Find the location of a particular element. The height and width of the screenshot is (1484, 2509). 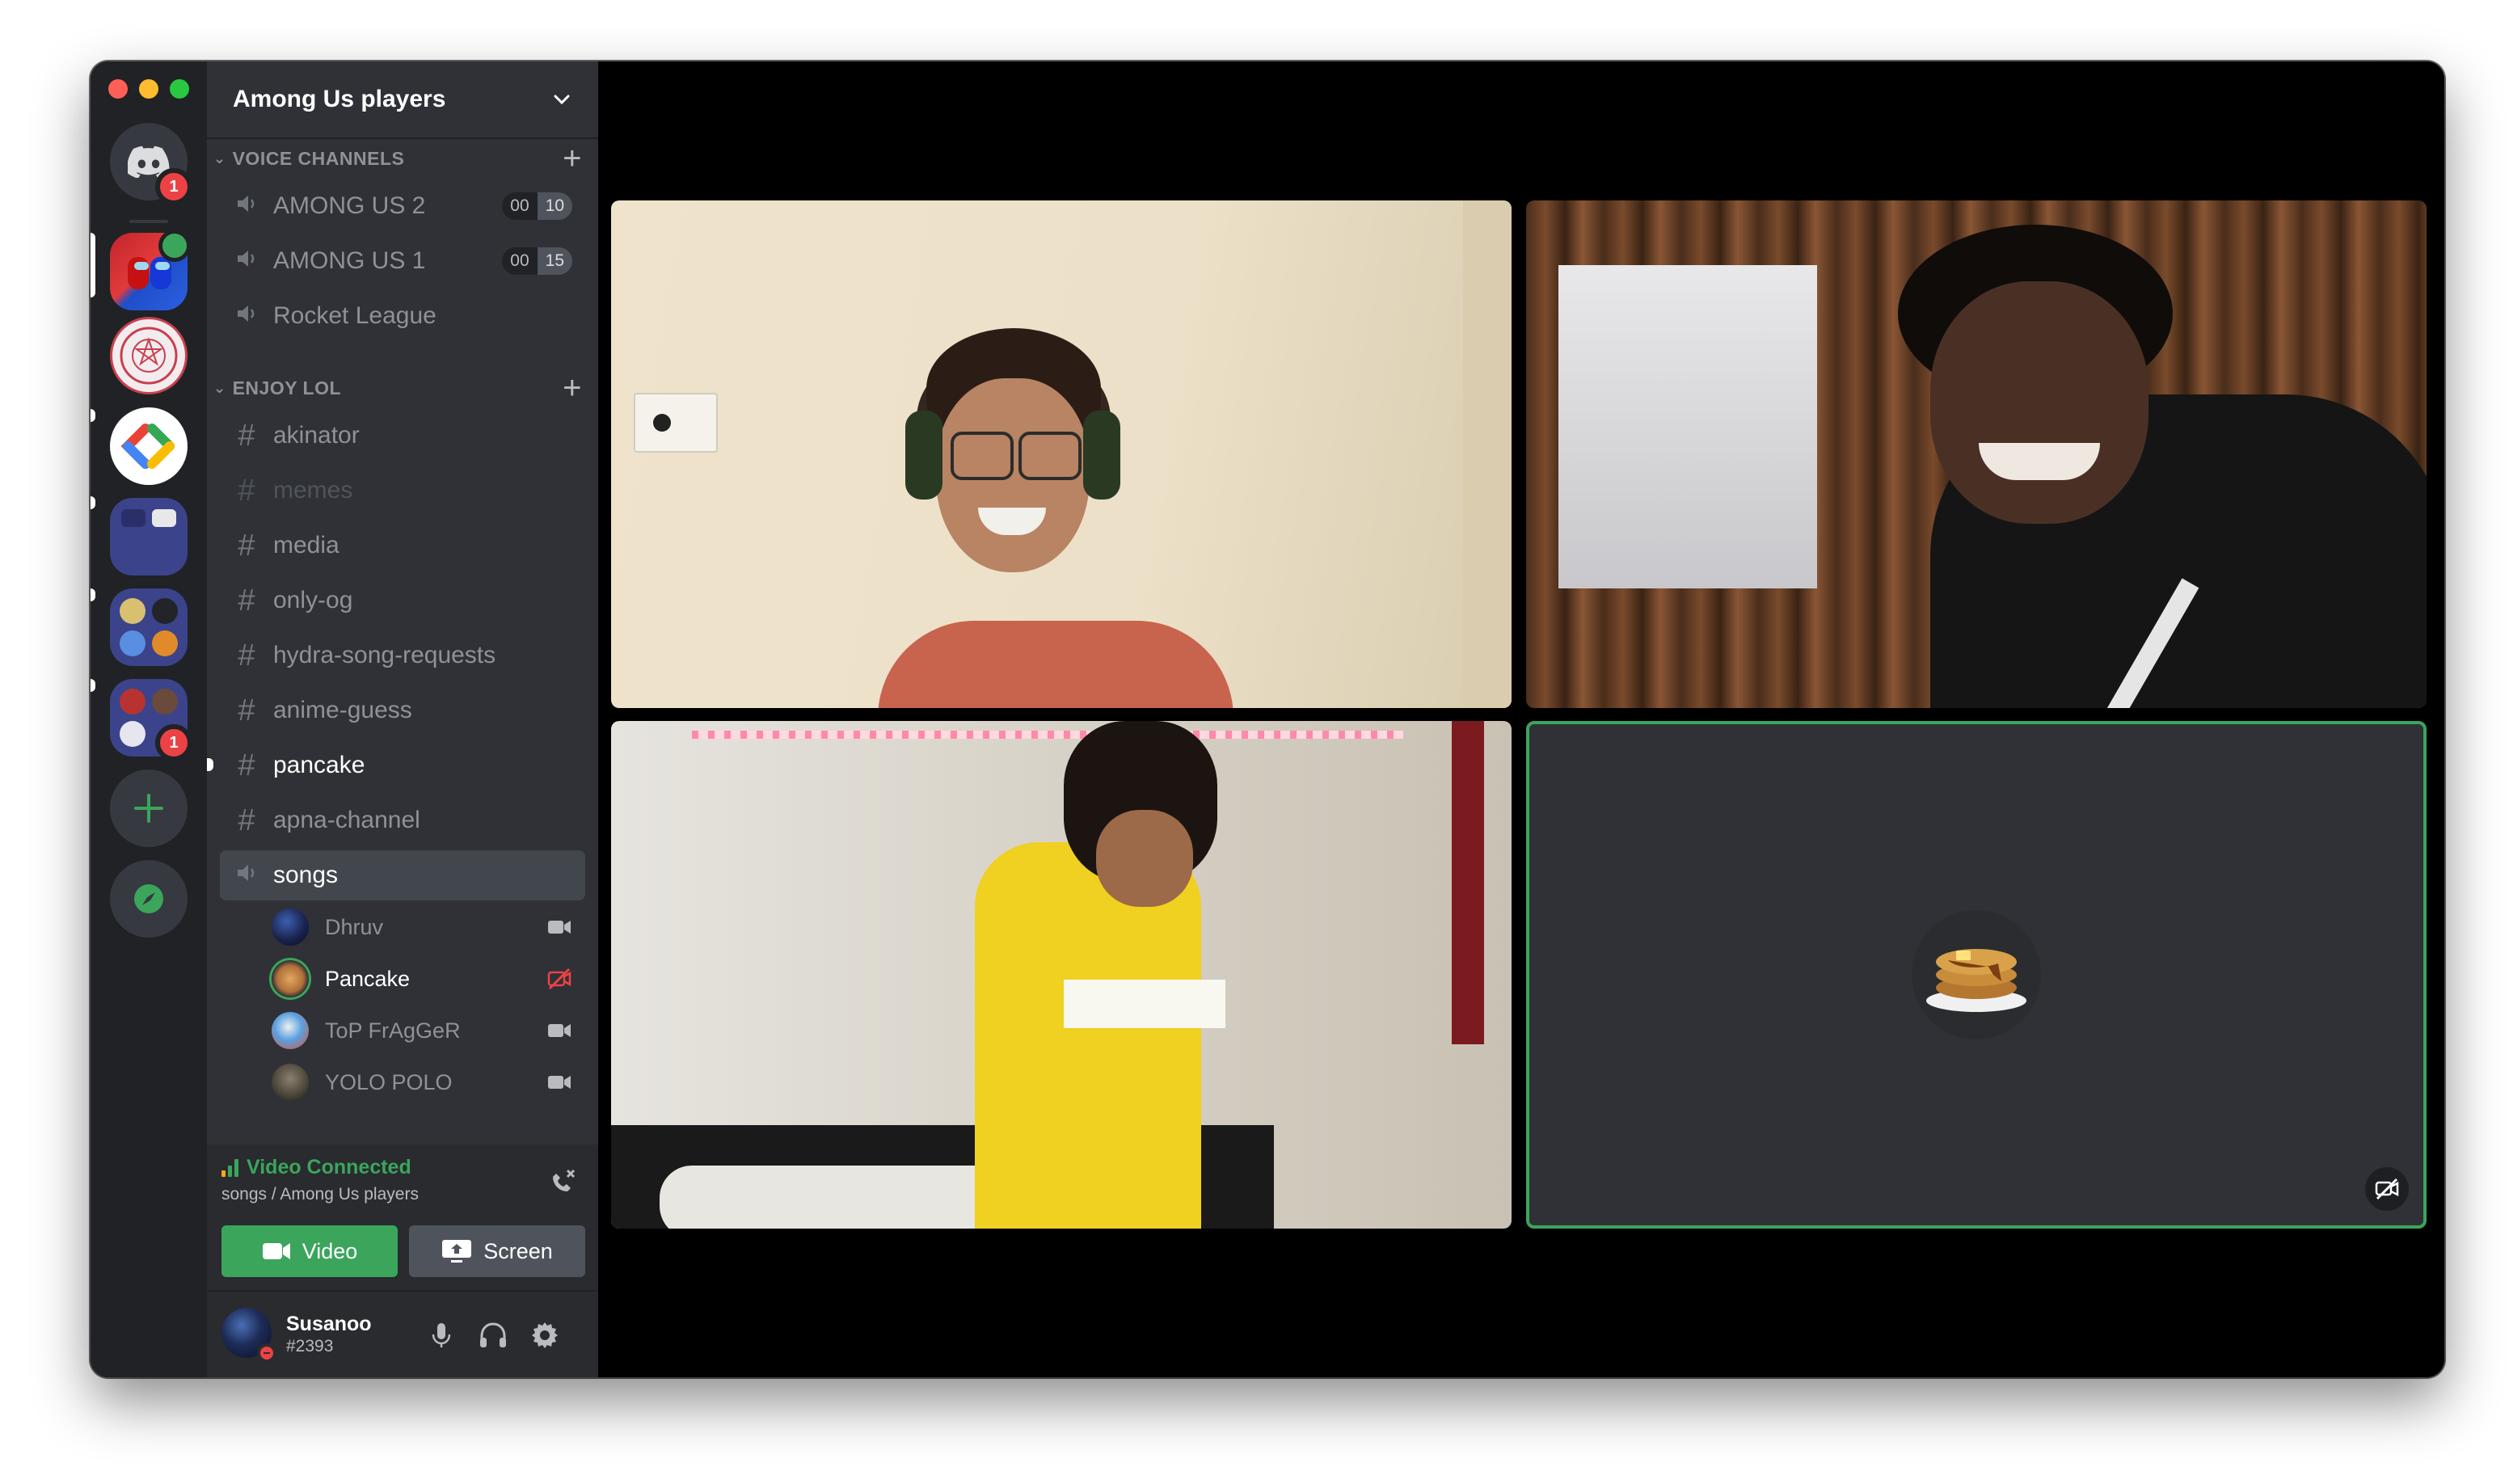

category-label: ENJOY LOL is located at coordinates (287, 387).